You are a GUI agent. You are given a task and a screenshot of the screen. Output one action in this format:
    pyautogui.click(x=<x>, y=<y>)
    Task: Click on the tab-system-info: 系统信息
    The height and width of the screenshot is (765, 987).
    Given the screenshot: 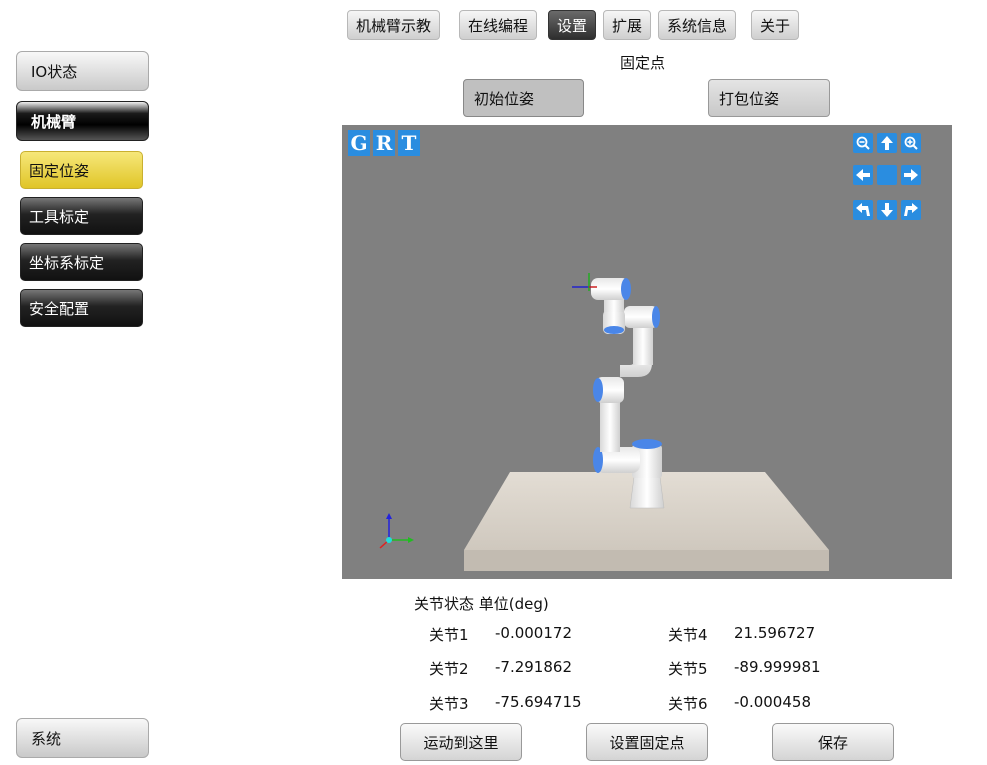 What is the action you would take?
    pyautogui.click(x=697, y=25)
    